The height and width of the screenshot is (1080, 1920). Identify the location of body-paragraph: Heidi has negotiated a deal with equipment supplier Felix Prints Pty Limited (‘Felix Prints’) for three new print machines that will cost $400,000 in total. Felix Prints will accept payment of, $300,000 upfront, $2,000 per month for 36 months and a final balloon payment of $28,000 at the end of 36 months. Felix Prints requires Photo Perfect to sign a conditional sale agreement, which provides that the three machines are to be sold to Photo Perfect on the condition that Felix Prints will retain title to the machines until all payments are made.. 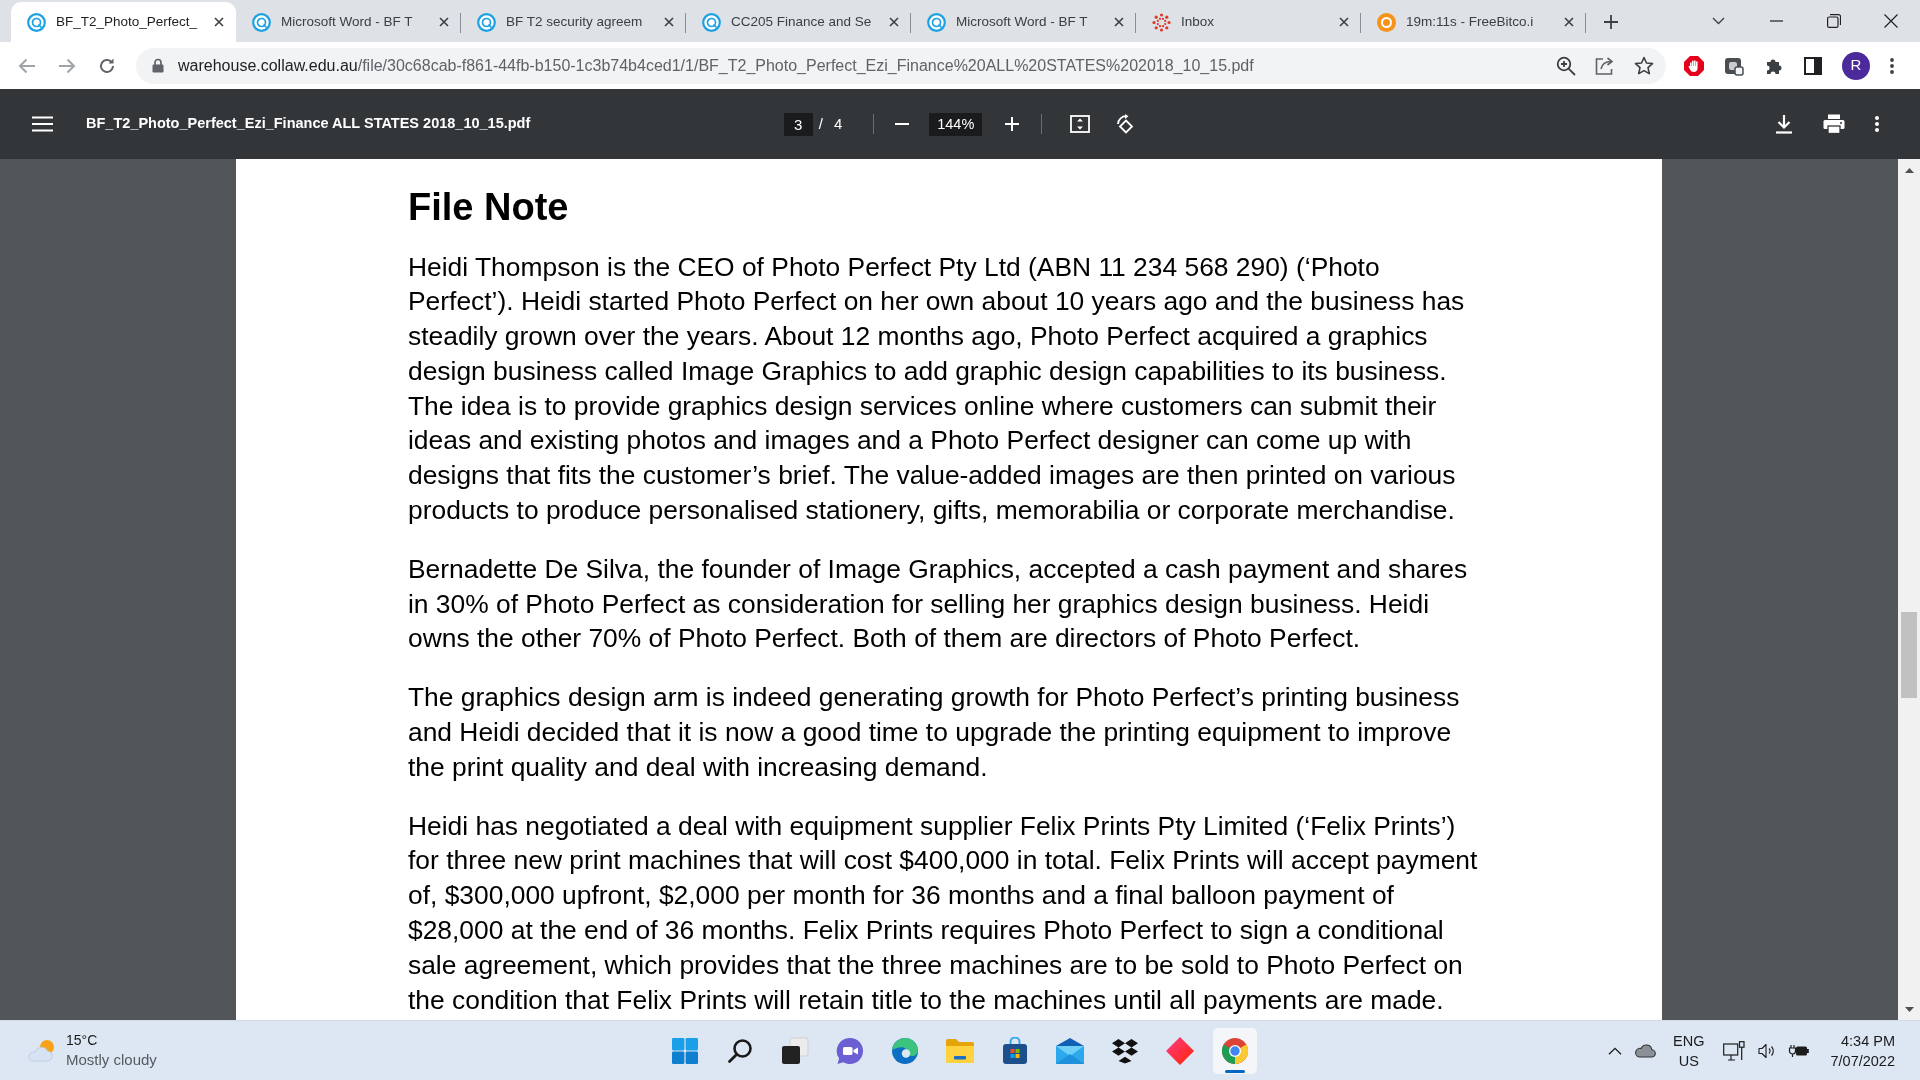
(943, 913).